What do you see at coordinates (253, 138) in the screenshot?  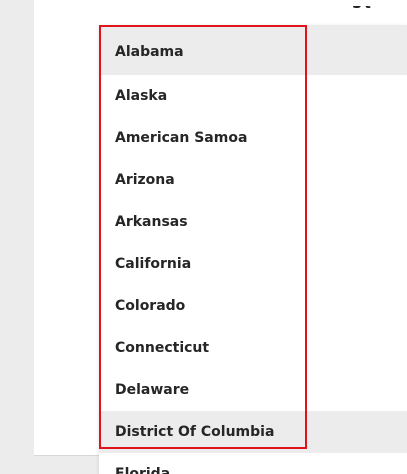 I see `state-option-american-samoa: American Samoa` at bounding box center [253, 138].